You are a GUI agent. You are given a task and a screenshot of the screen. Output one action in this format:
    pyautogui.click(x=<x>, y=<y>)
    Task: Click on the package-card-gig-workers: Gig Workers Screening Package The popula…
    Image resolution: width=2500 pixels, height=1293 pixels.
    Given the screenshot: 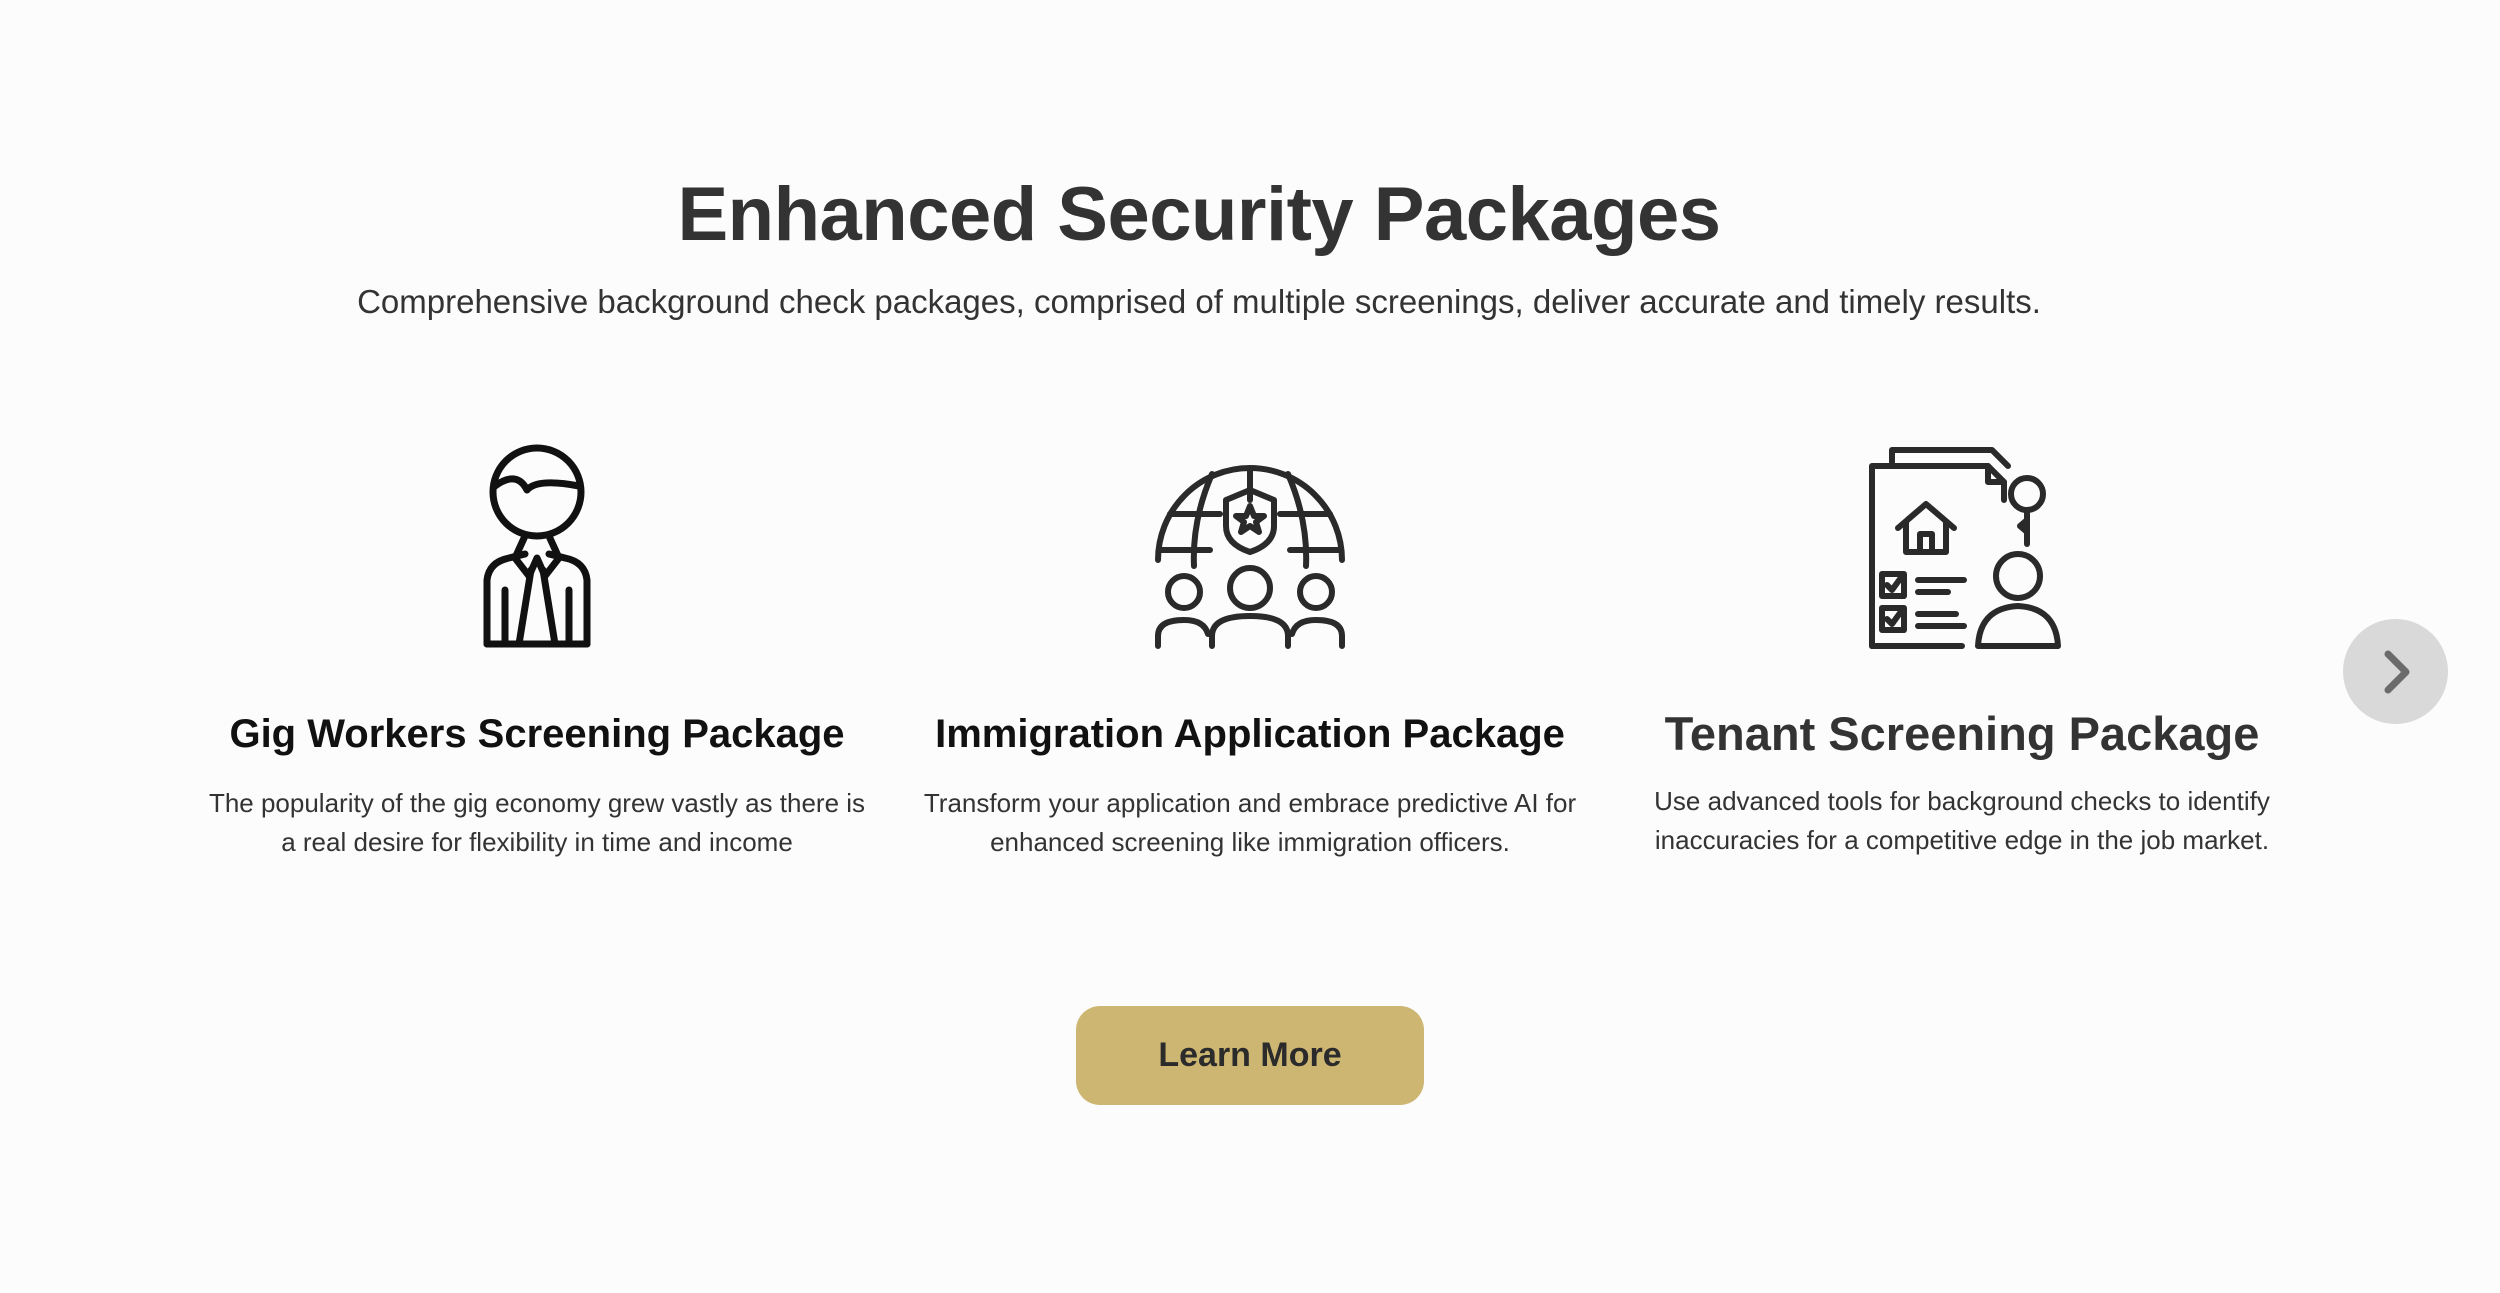 What is the action you would take?
    pyautogui.click(x=537, y=651)
    